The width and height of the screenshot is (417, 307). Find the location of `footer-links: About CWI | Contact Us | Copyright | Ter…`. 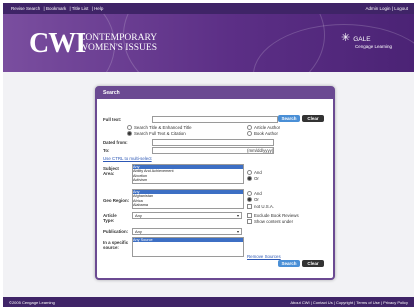

footer-links: About CWI | Contact Us | Copyright | Ter… is located at coordinates (349, 302).